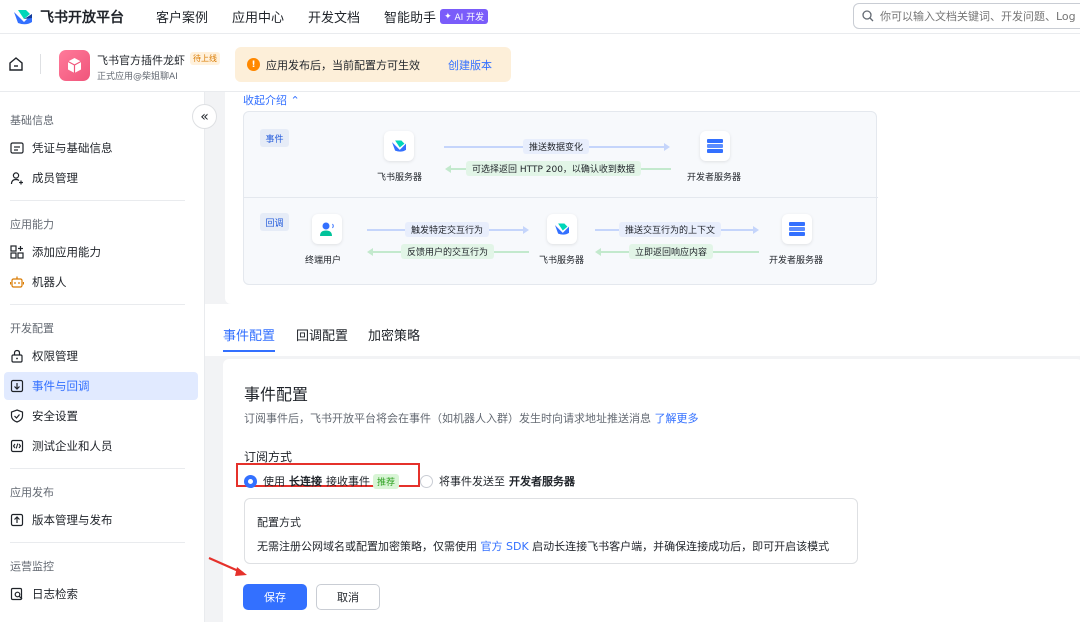  Describe the element at coordinates (141, 60) in the screenshot. I see `app-name: 飞书官方插件龙虾` at that location.